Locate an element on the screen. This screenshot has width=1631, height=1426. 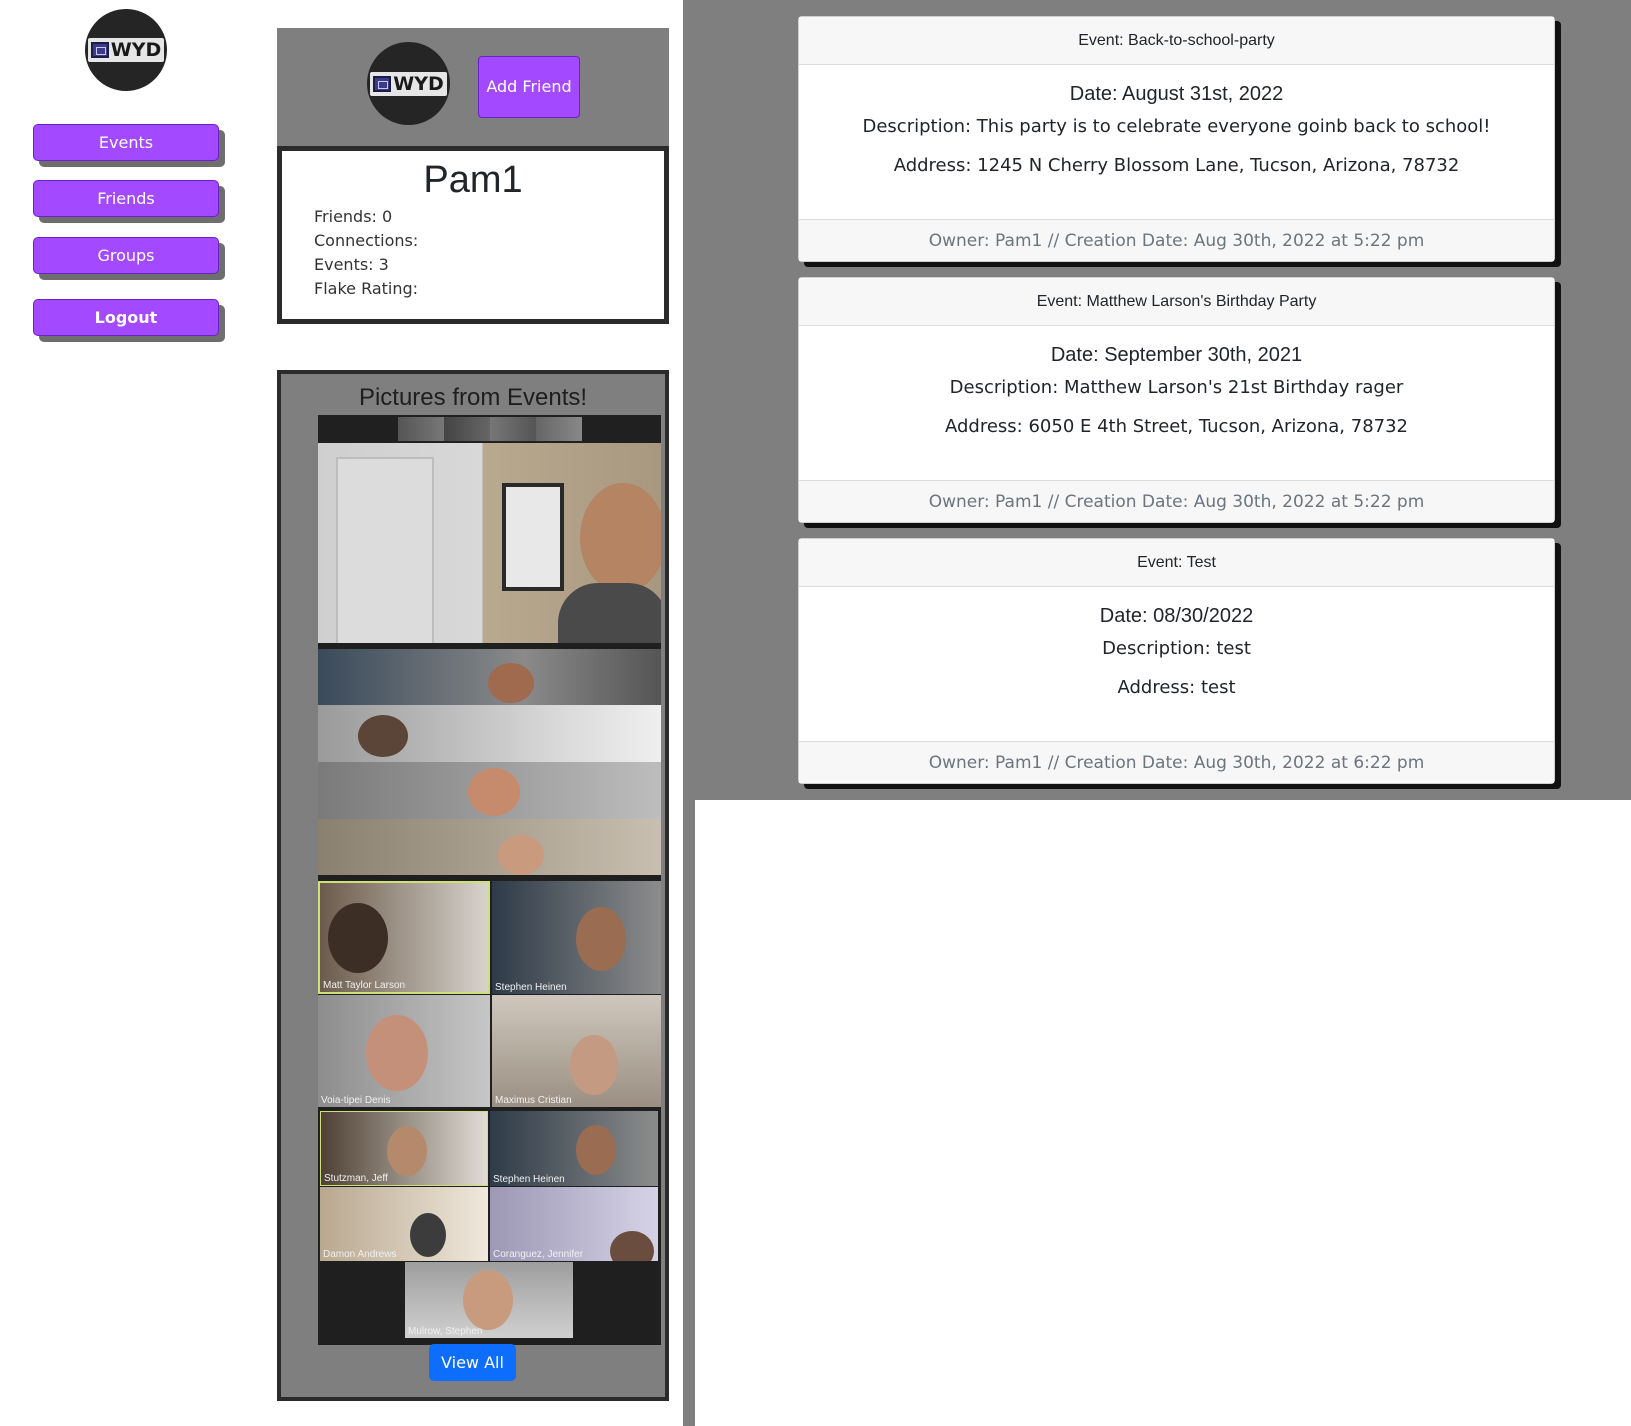
events-count: Events: 3 is located at coordinates (351, 264).